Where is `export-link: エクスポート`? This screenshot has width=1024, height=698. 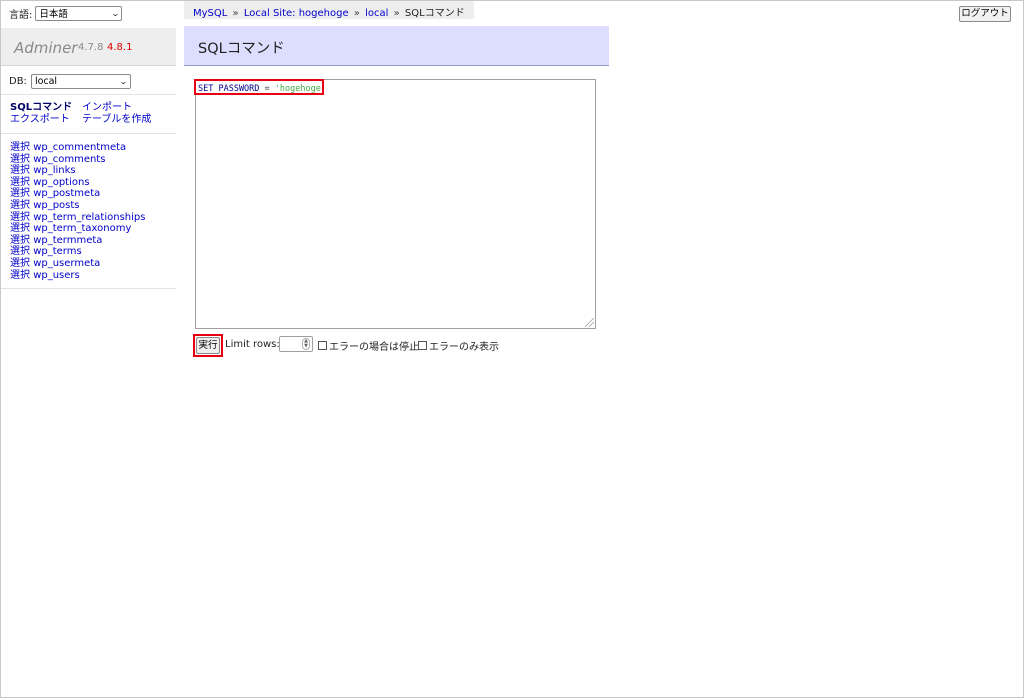
export-link: エクスポート is located at coordinates (40, 119).